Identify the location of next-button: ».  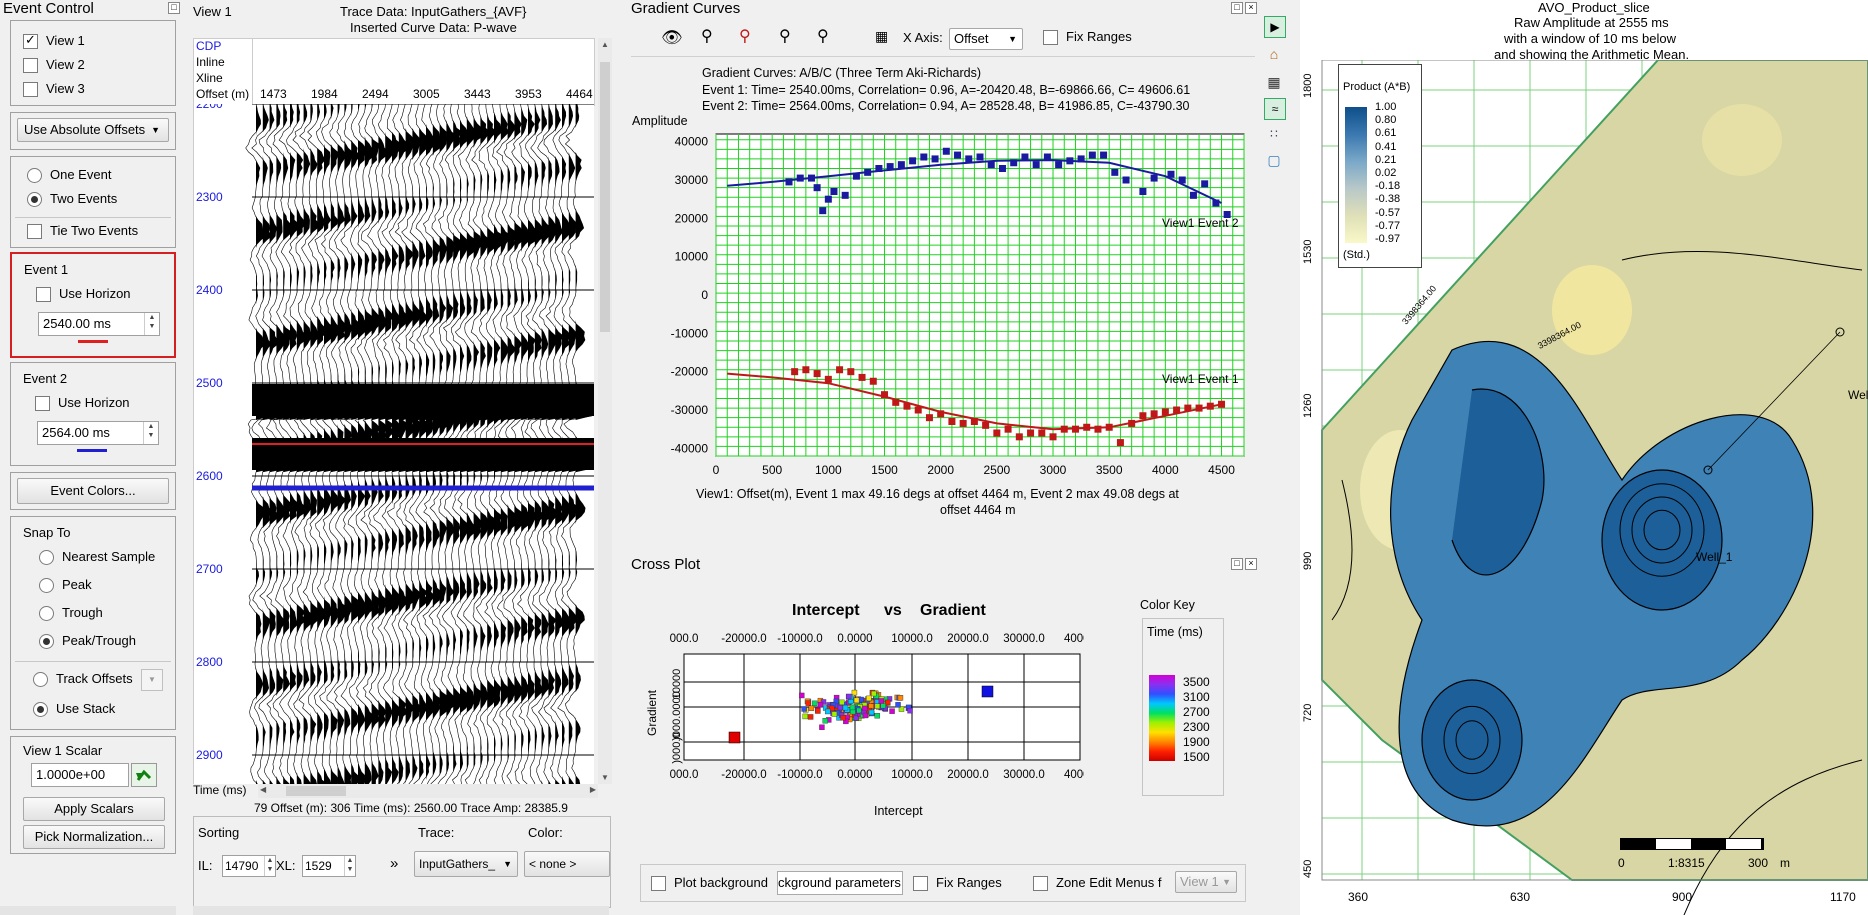
(394, 863).